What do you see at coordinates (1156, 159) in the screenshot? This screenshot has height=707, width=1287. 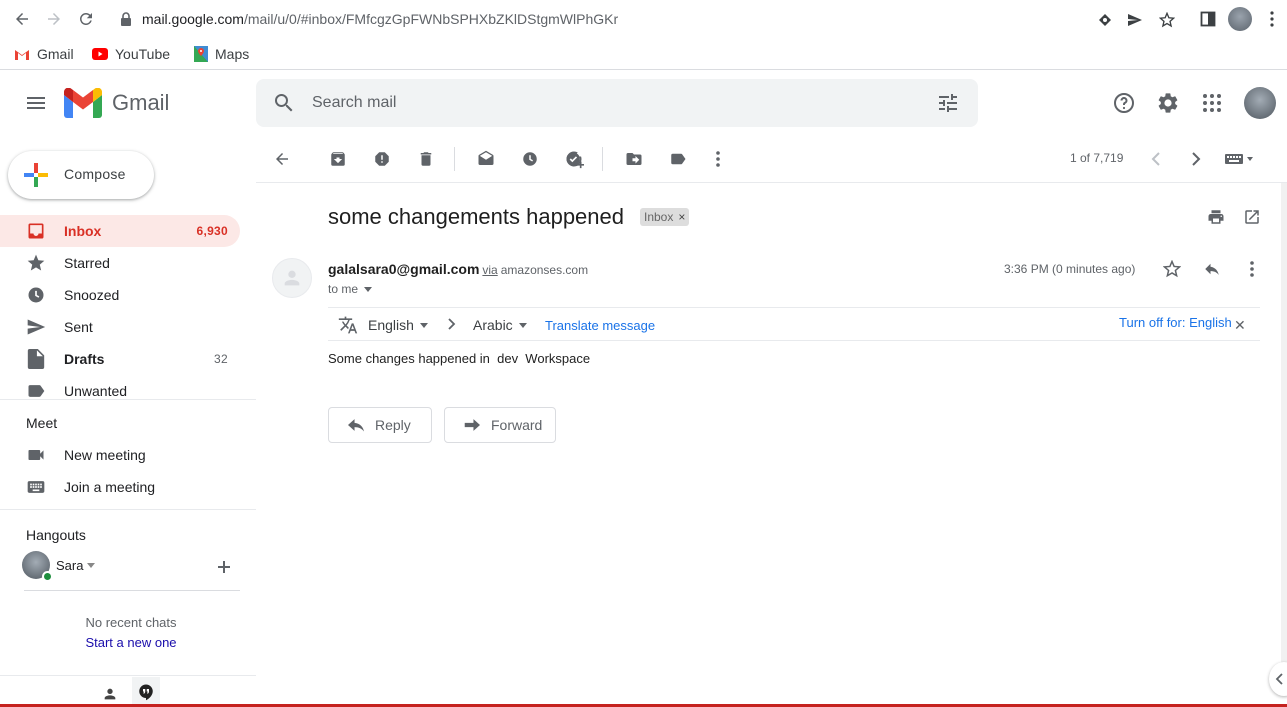 I see `newer-chevron-left-icon` at bounding box center [1156, 159].